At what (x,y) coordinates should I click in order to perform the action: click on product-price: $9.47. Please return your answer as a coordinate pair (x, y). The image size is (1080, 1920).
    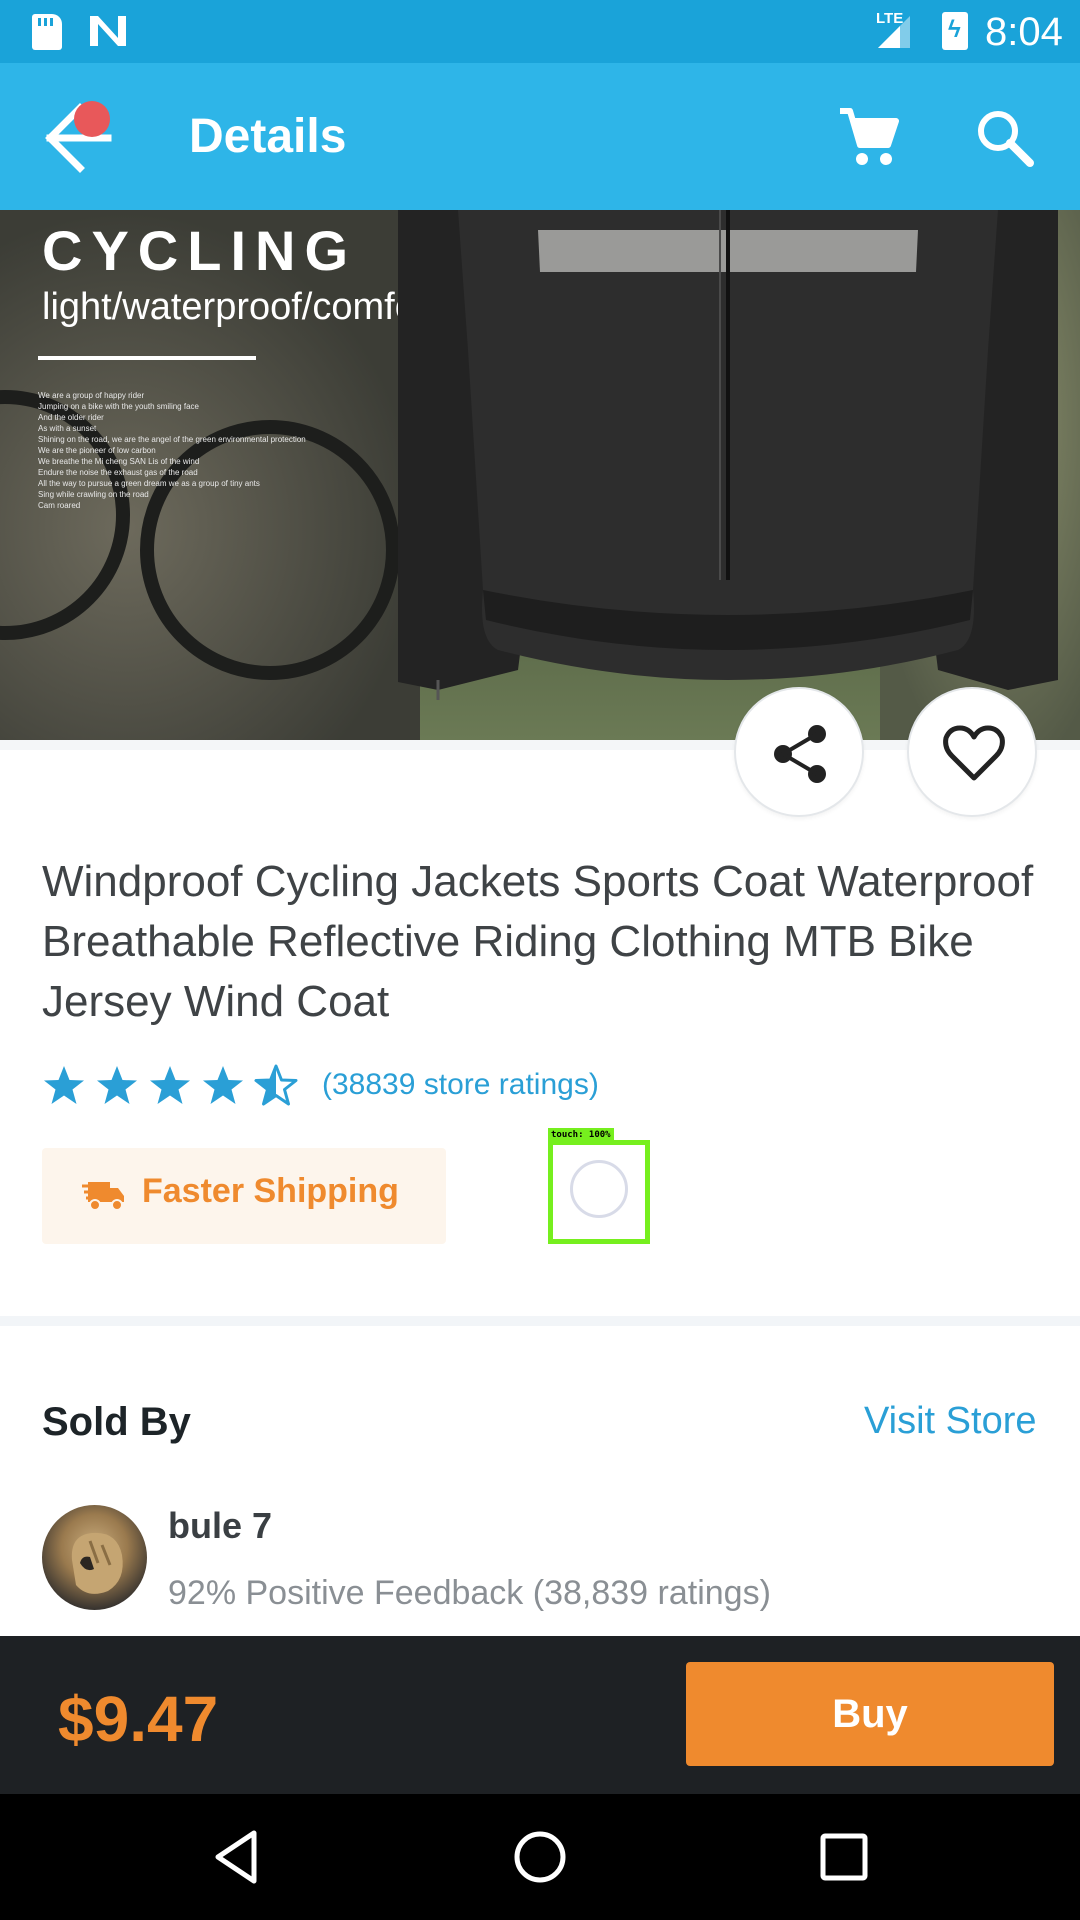
    Looking at the image, I should click on (138, 1719).